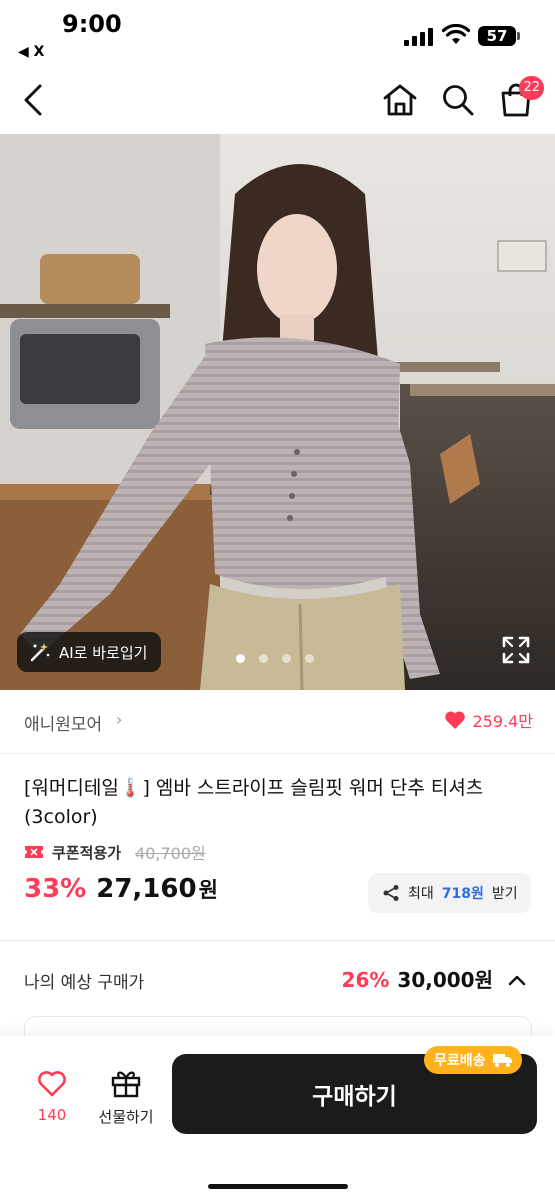 This screenshot has width=555, height=1200. I want to click on gift-label: 선물하기, so click(126, 1117).